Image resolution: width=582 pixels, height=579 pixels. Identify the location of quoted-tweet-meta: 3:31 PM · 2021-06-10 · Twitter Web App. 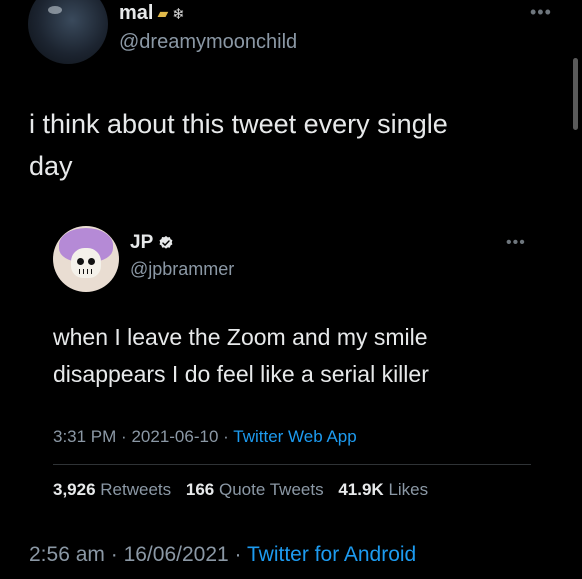
(205, 437).